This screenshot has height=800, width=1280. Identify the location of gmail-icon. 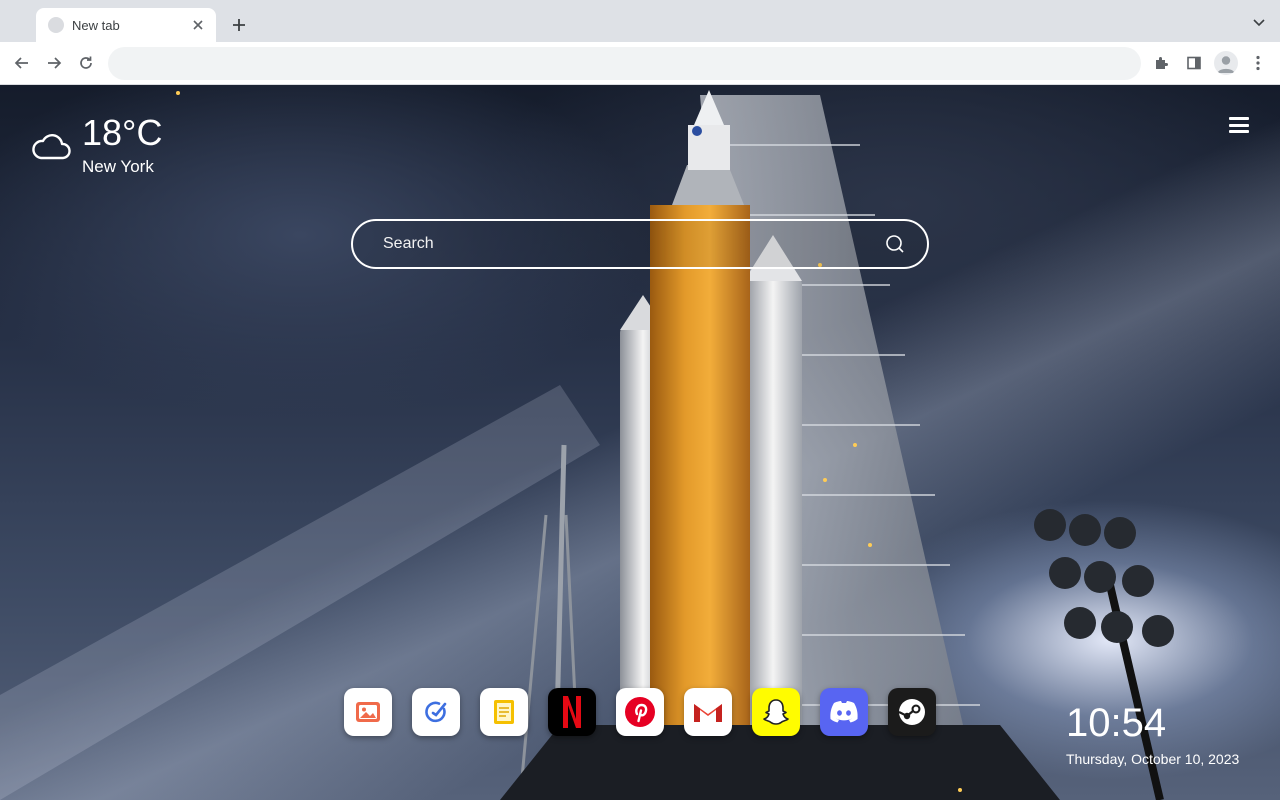
(708, 713).